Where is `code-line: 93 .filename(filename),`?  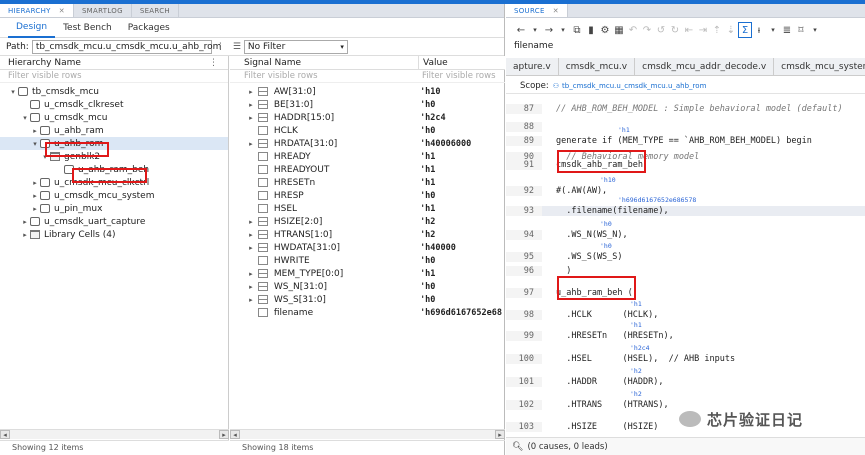
code-line: 93 .filename(filename), is located at coordinates (685, 211).